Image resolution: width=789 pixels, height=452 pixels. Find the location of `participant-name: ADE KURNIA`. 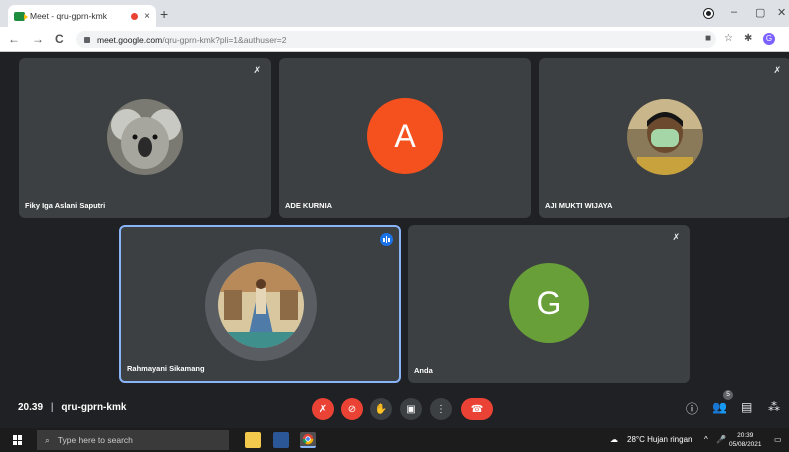

participant-name: ADE KURNIA is located at coordinates (309, 205).